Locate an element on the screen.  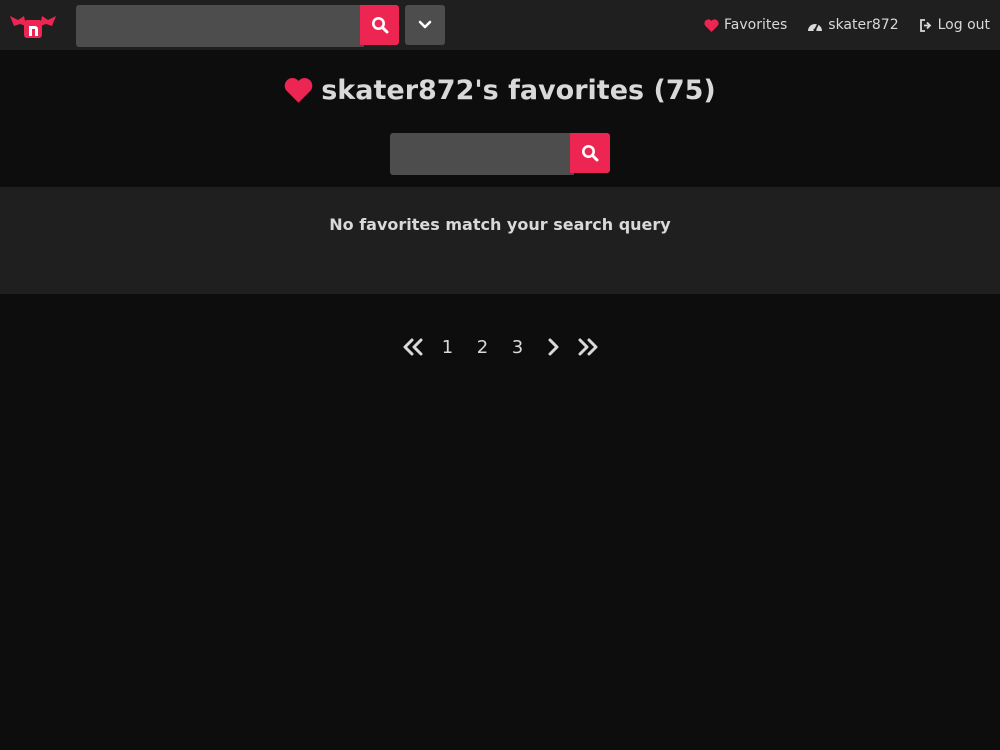
nav-favorites-link: Favorites is located at coordinates (745, 25).